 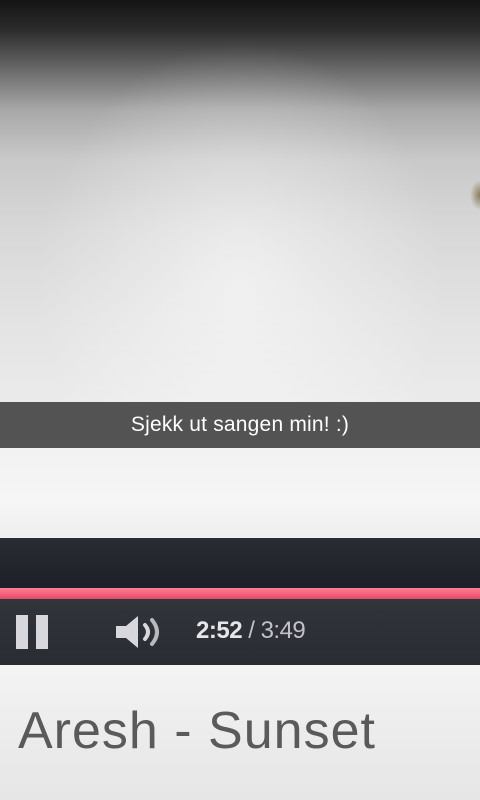 I want to click on video-frame-bottom, so click(x=240, y=564).